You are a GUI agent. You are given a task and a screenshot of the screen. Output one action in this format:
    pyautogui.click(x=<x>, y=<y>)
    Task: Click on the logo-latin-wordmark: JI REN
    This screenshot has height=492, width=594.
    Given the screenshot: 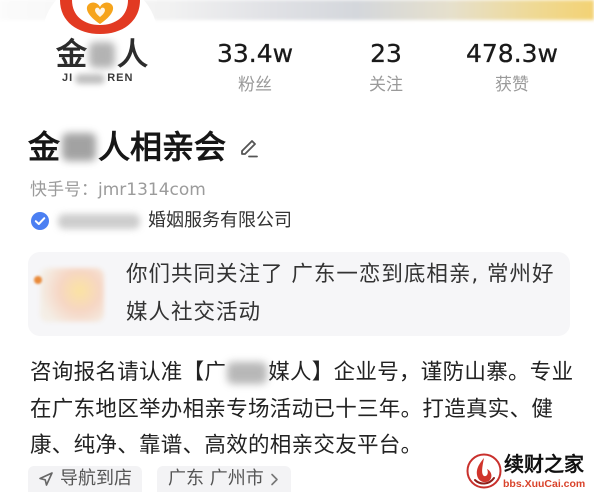 What is the action you would take?
    pyautogui.click(x=97, y=78)
    